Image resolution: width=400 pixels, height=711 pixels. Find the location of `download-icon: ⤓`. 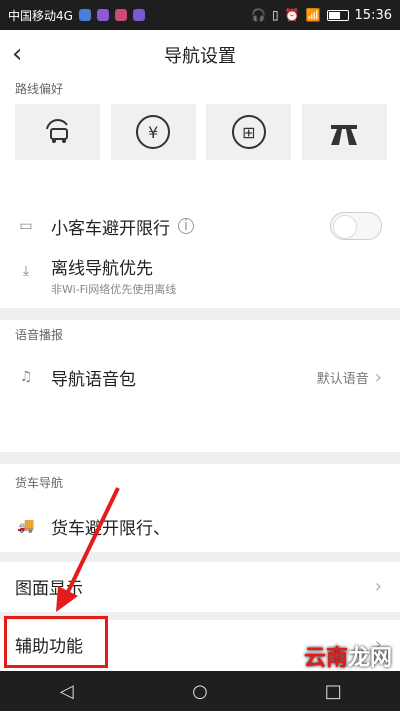

download-icon: ⤓ is located at coordinates (26, 271).